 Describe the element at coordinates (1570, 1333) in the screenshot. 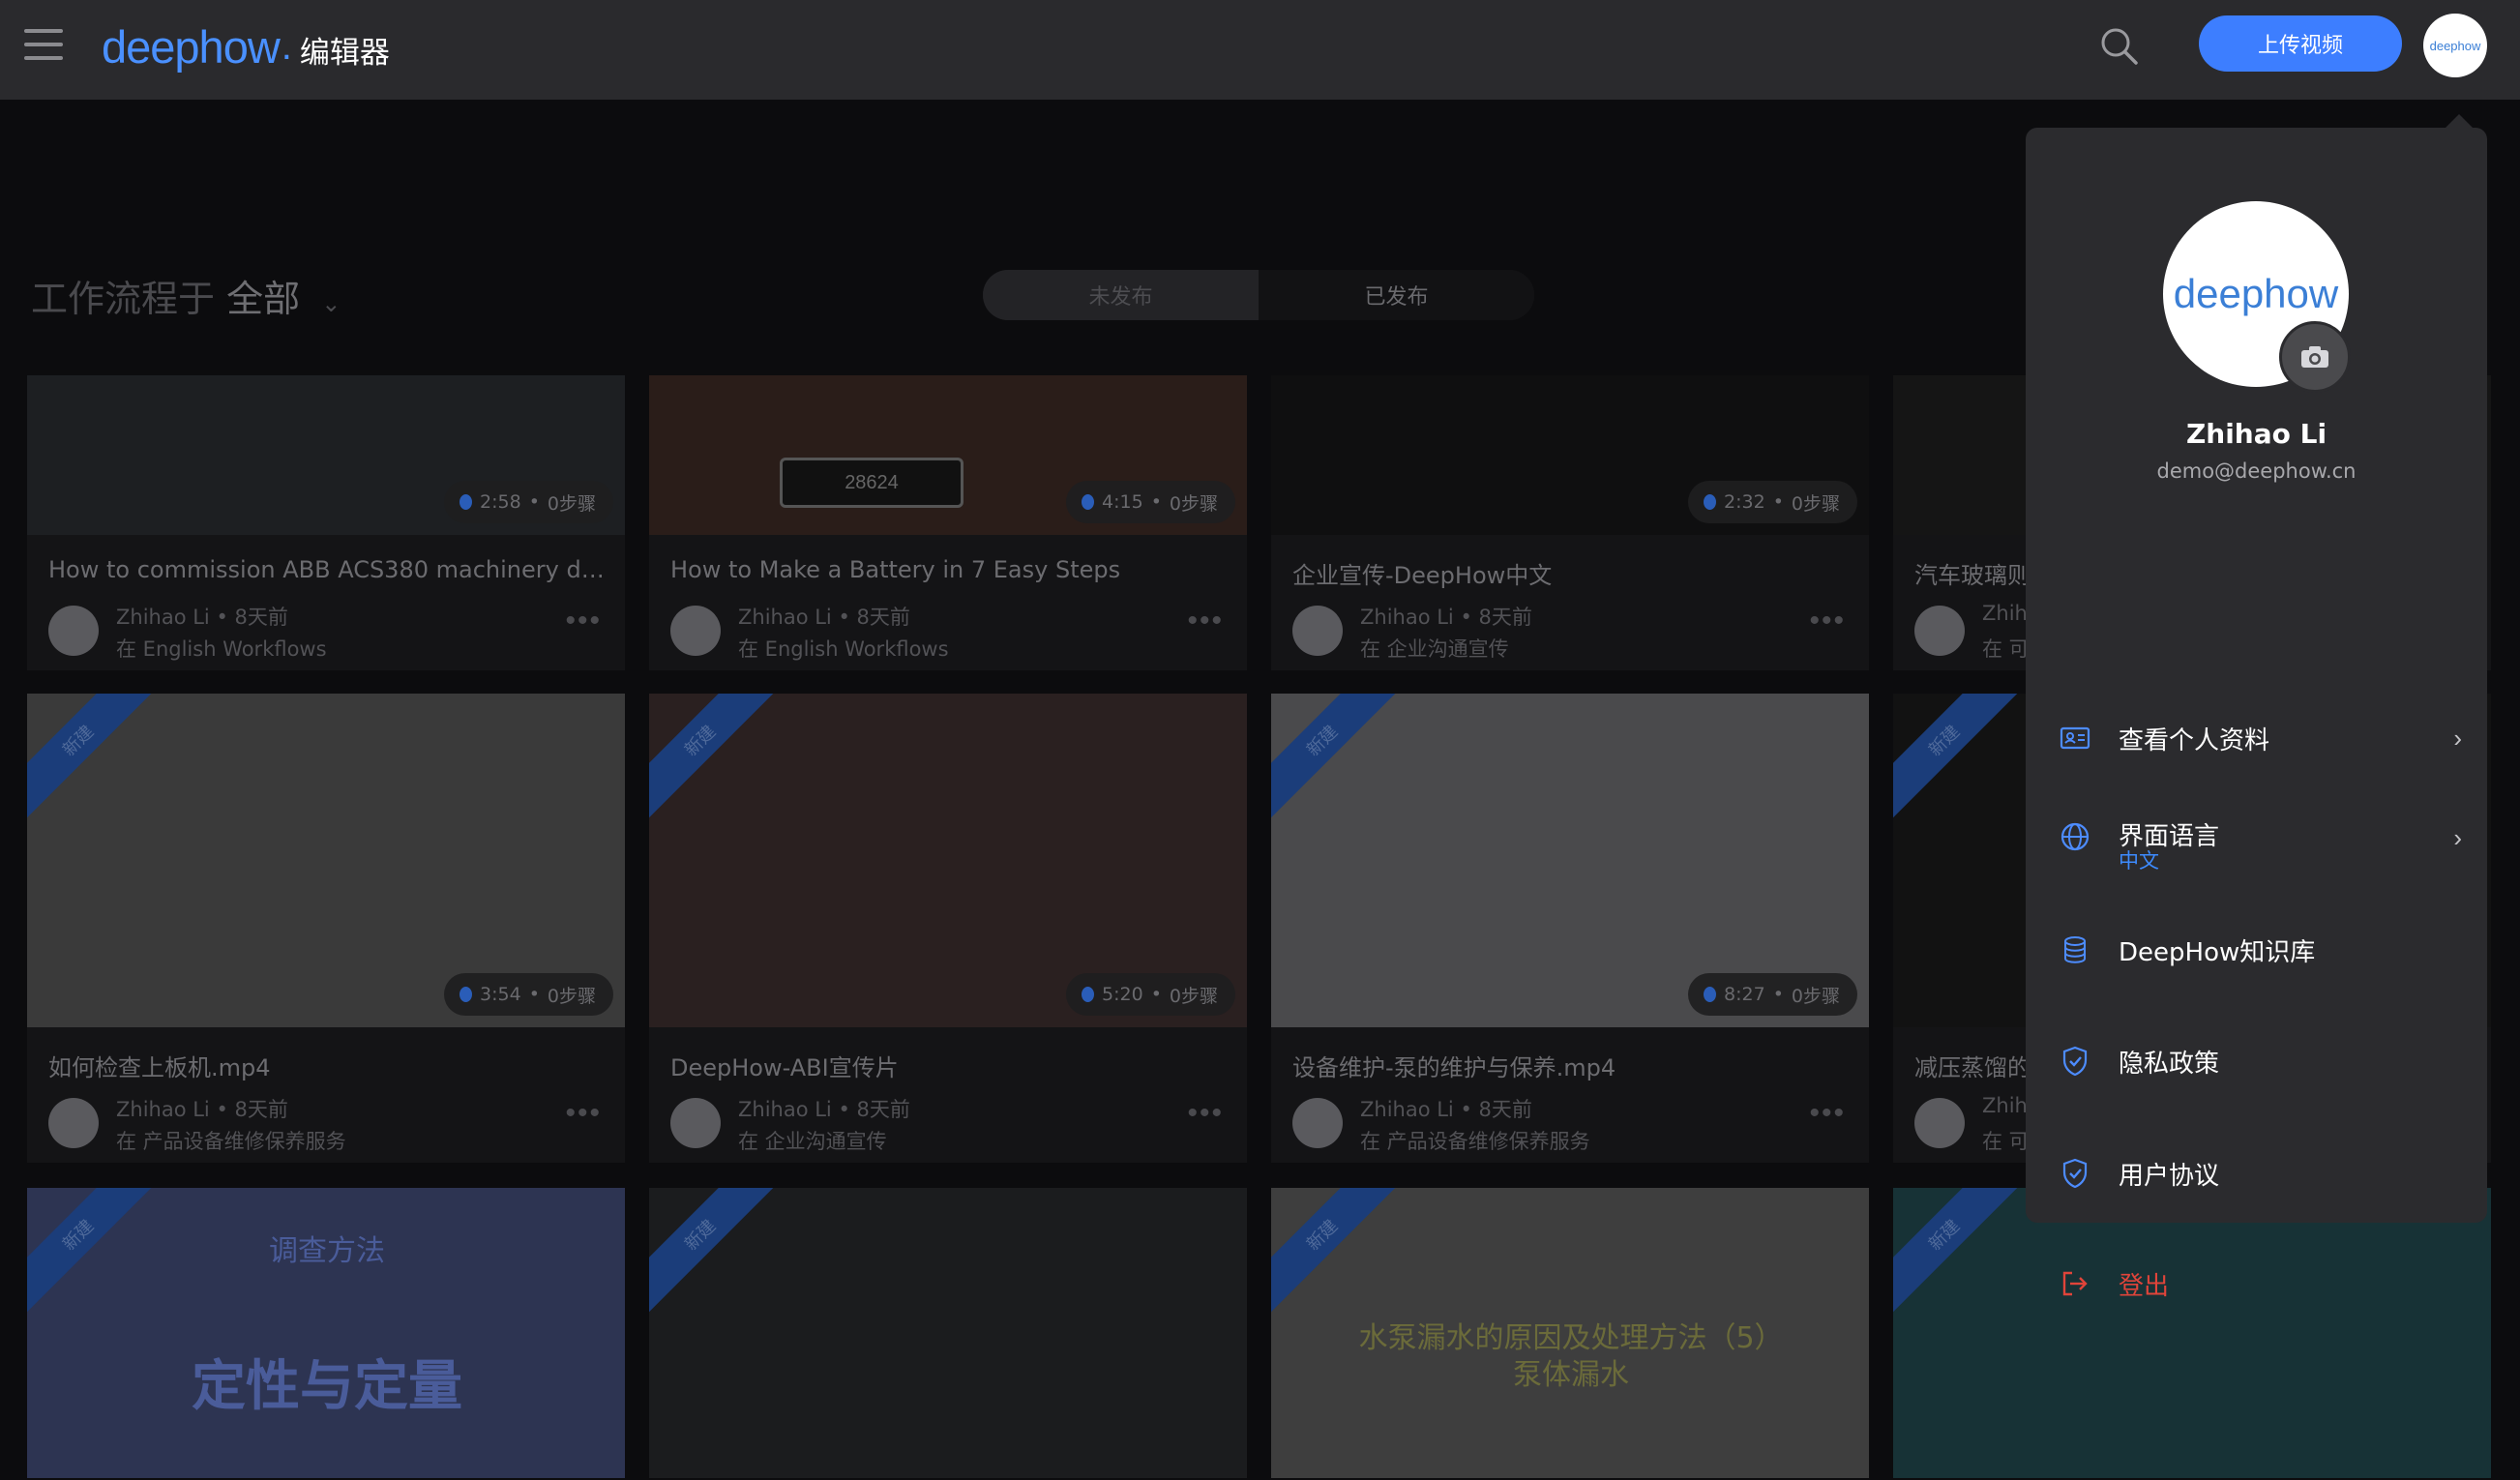

I see `workflow-card: 水泵漏水的原因及处理方法（5） 泵体漏水 新建` at that location.